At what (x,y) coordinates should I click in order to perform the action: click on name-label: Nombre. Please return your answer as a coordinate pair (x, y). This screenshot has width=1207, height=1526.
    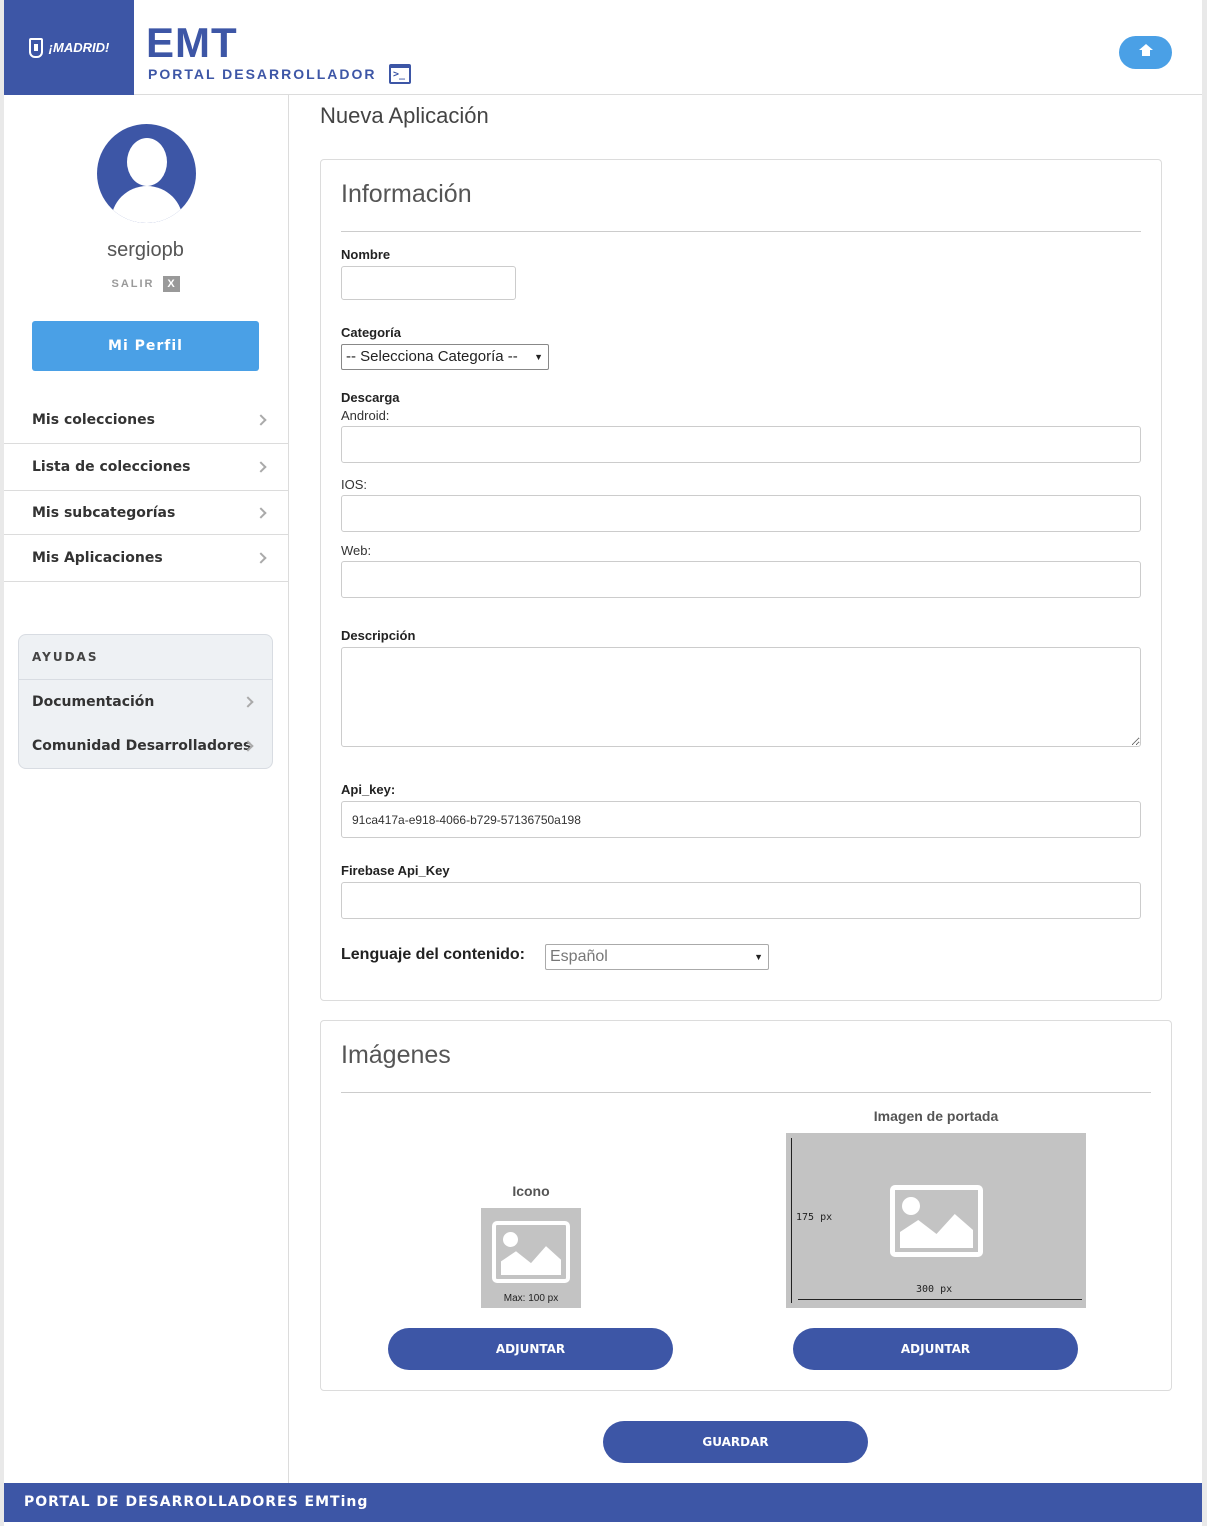
    Looking at the image, I should click on (366, 254).